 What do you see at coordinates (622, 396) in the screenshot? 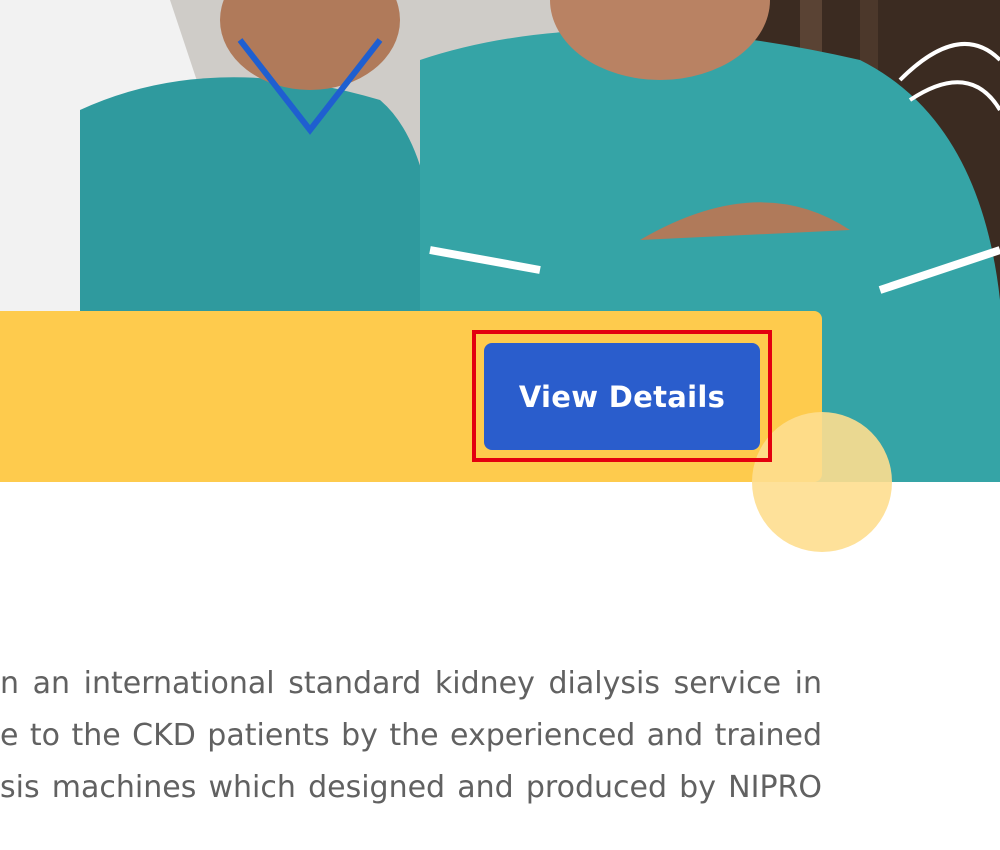
I see `view-details-button: View Details` at bounding box center [622, 396].